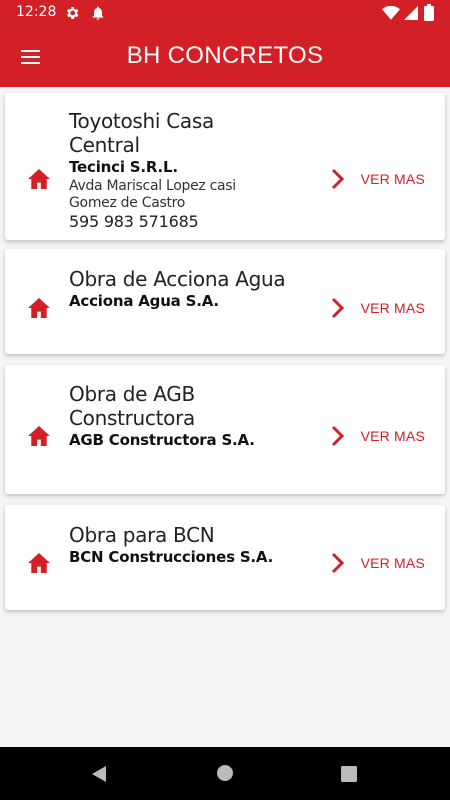 This screenshot has width=450, height=800. I want to click on back-icon, so click(99, 774).